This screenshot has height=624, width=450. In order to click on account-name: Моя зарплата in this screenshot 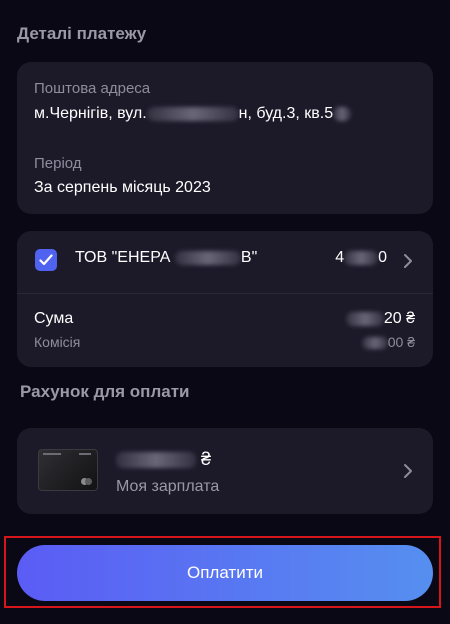, I will do `click(168, 486)`.